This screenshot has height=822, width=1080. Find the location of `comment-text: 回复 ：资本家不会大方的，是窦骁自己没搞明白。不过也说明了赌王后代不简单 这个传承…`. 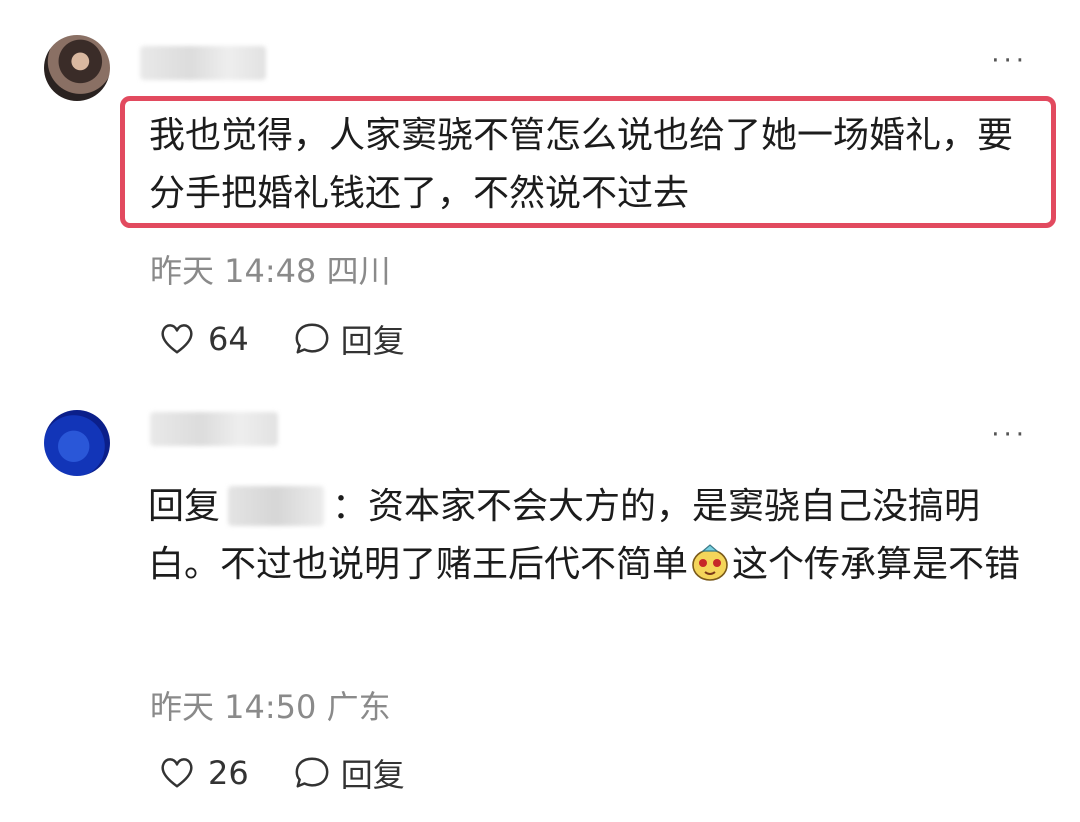

comment-text: 回复 ：资本家不会大方的，是窦骁自己没搞明白。不过也说明了赌王后代不简单 这个传承… is located at coordinates (598, 536).